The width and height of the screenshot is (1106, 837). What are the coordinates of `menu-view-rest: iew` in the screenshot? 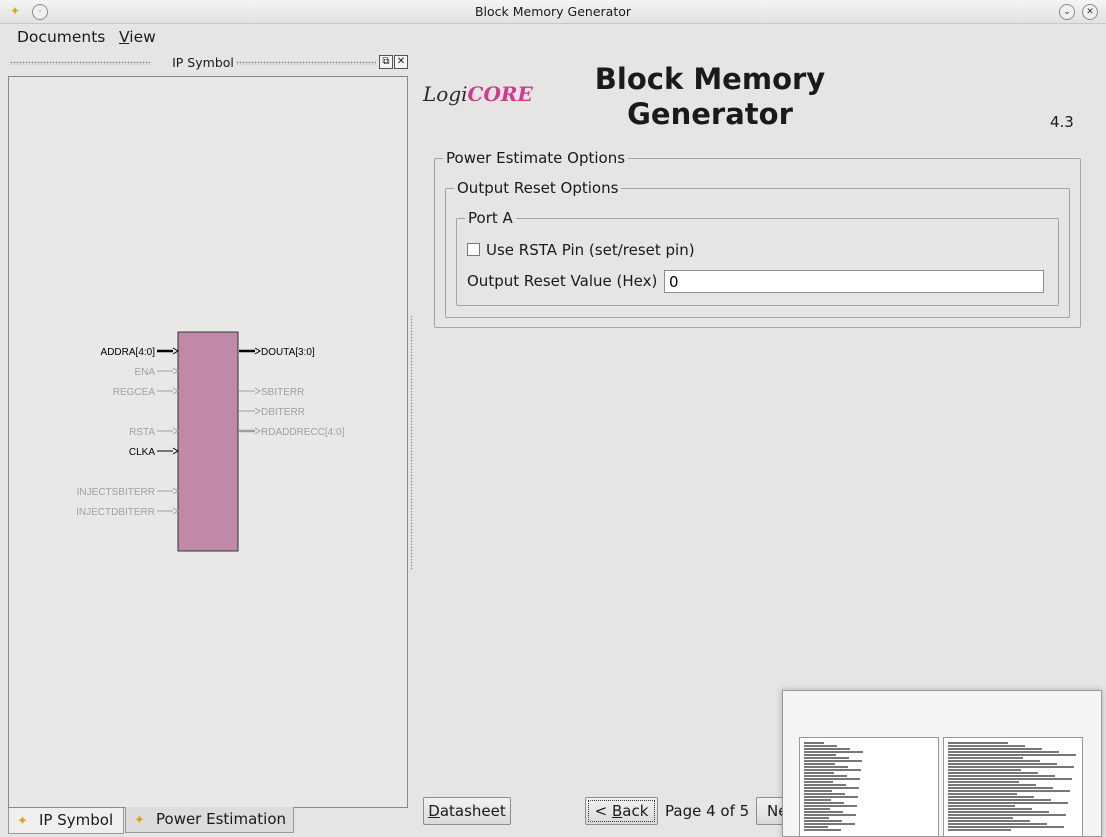 It's located at (142, 37).